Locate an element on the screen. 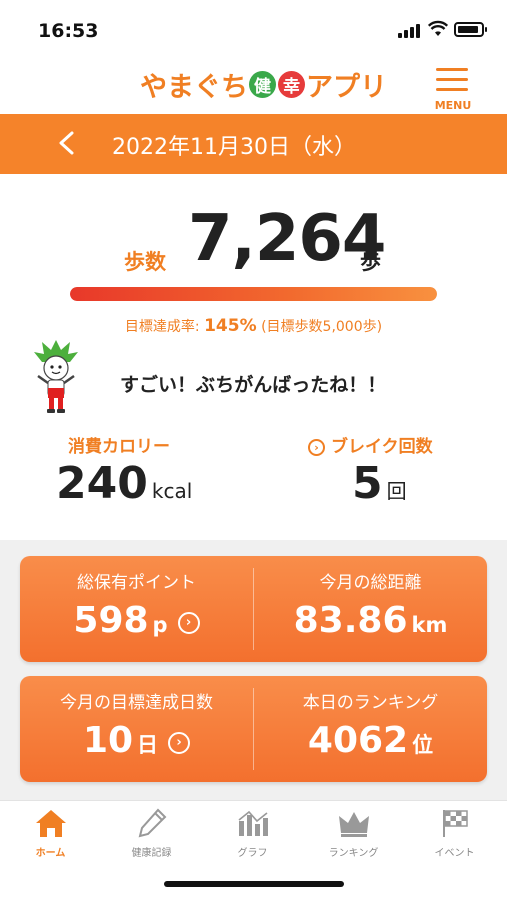  bar-chart-icon is located at coordinates (253, 823).